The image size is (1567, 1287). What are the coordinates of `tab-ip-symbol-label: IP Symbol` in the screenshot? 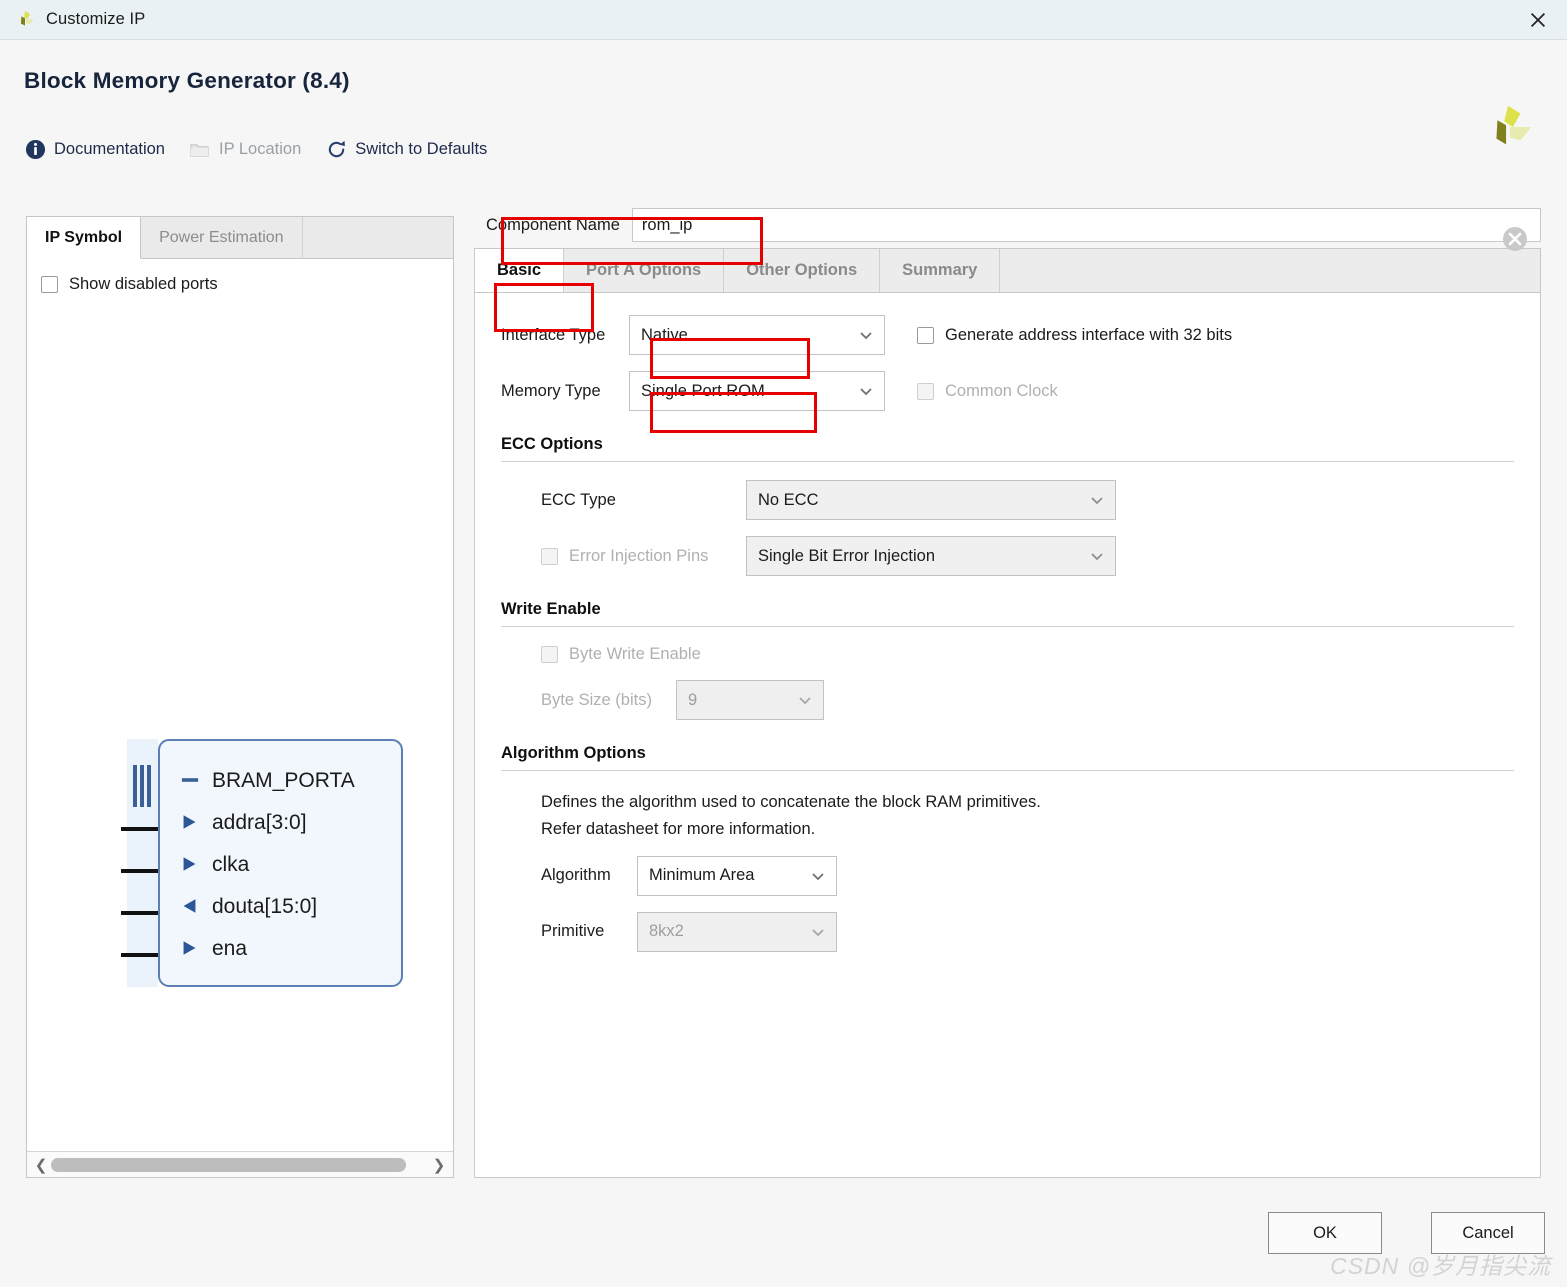 It's located at (84, 237).